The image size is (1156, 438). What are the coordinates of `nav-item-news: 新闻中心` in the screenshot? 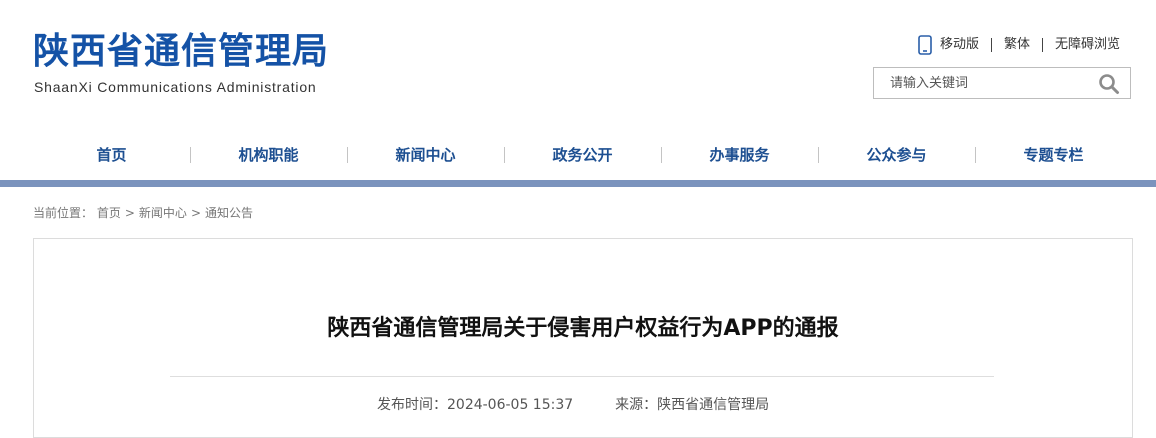 It's located at (425, 155).